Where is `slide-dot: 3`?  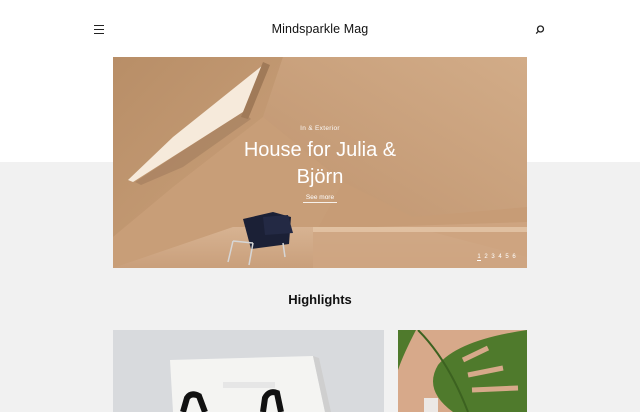 slide-dot: 3 is located at coordinates (493, 257).